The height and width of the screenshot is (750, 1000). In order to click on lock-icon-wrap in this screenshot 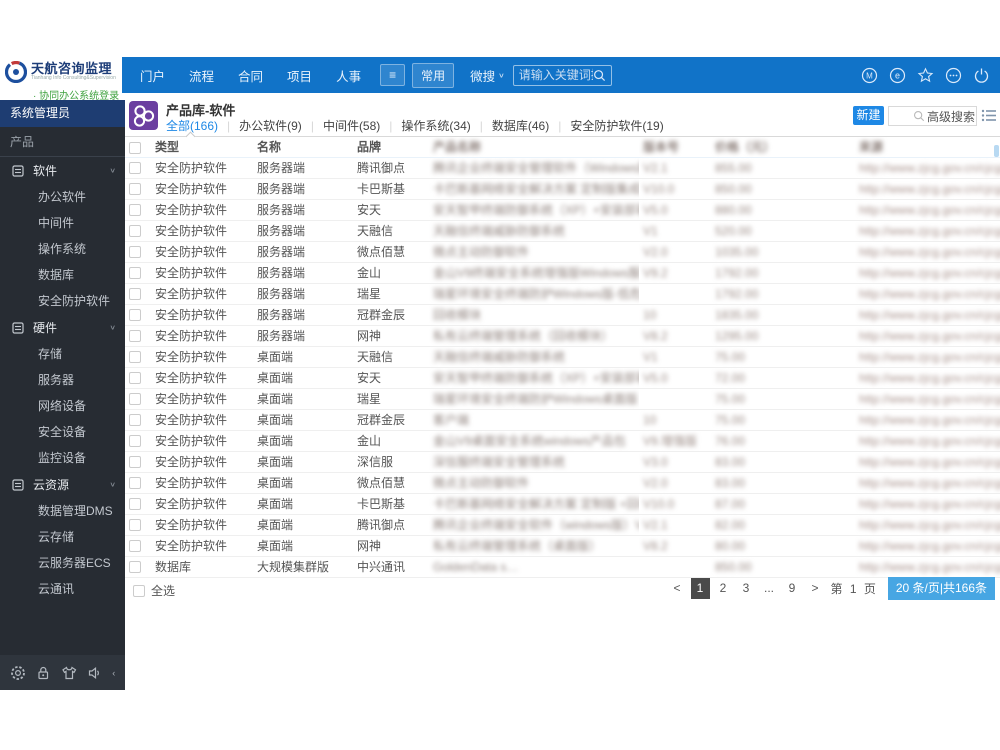, I will do `click(43, 673)`.